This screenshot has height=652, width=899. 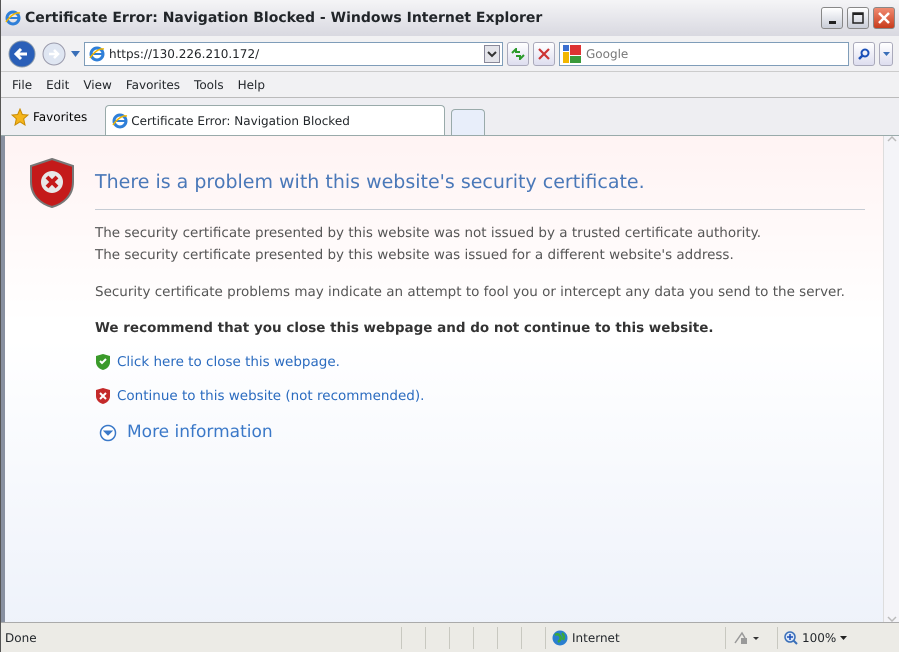 I want to click on shield-error-icon, so click(x=52, y=183).